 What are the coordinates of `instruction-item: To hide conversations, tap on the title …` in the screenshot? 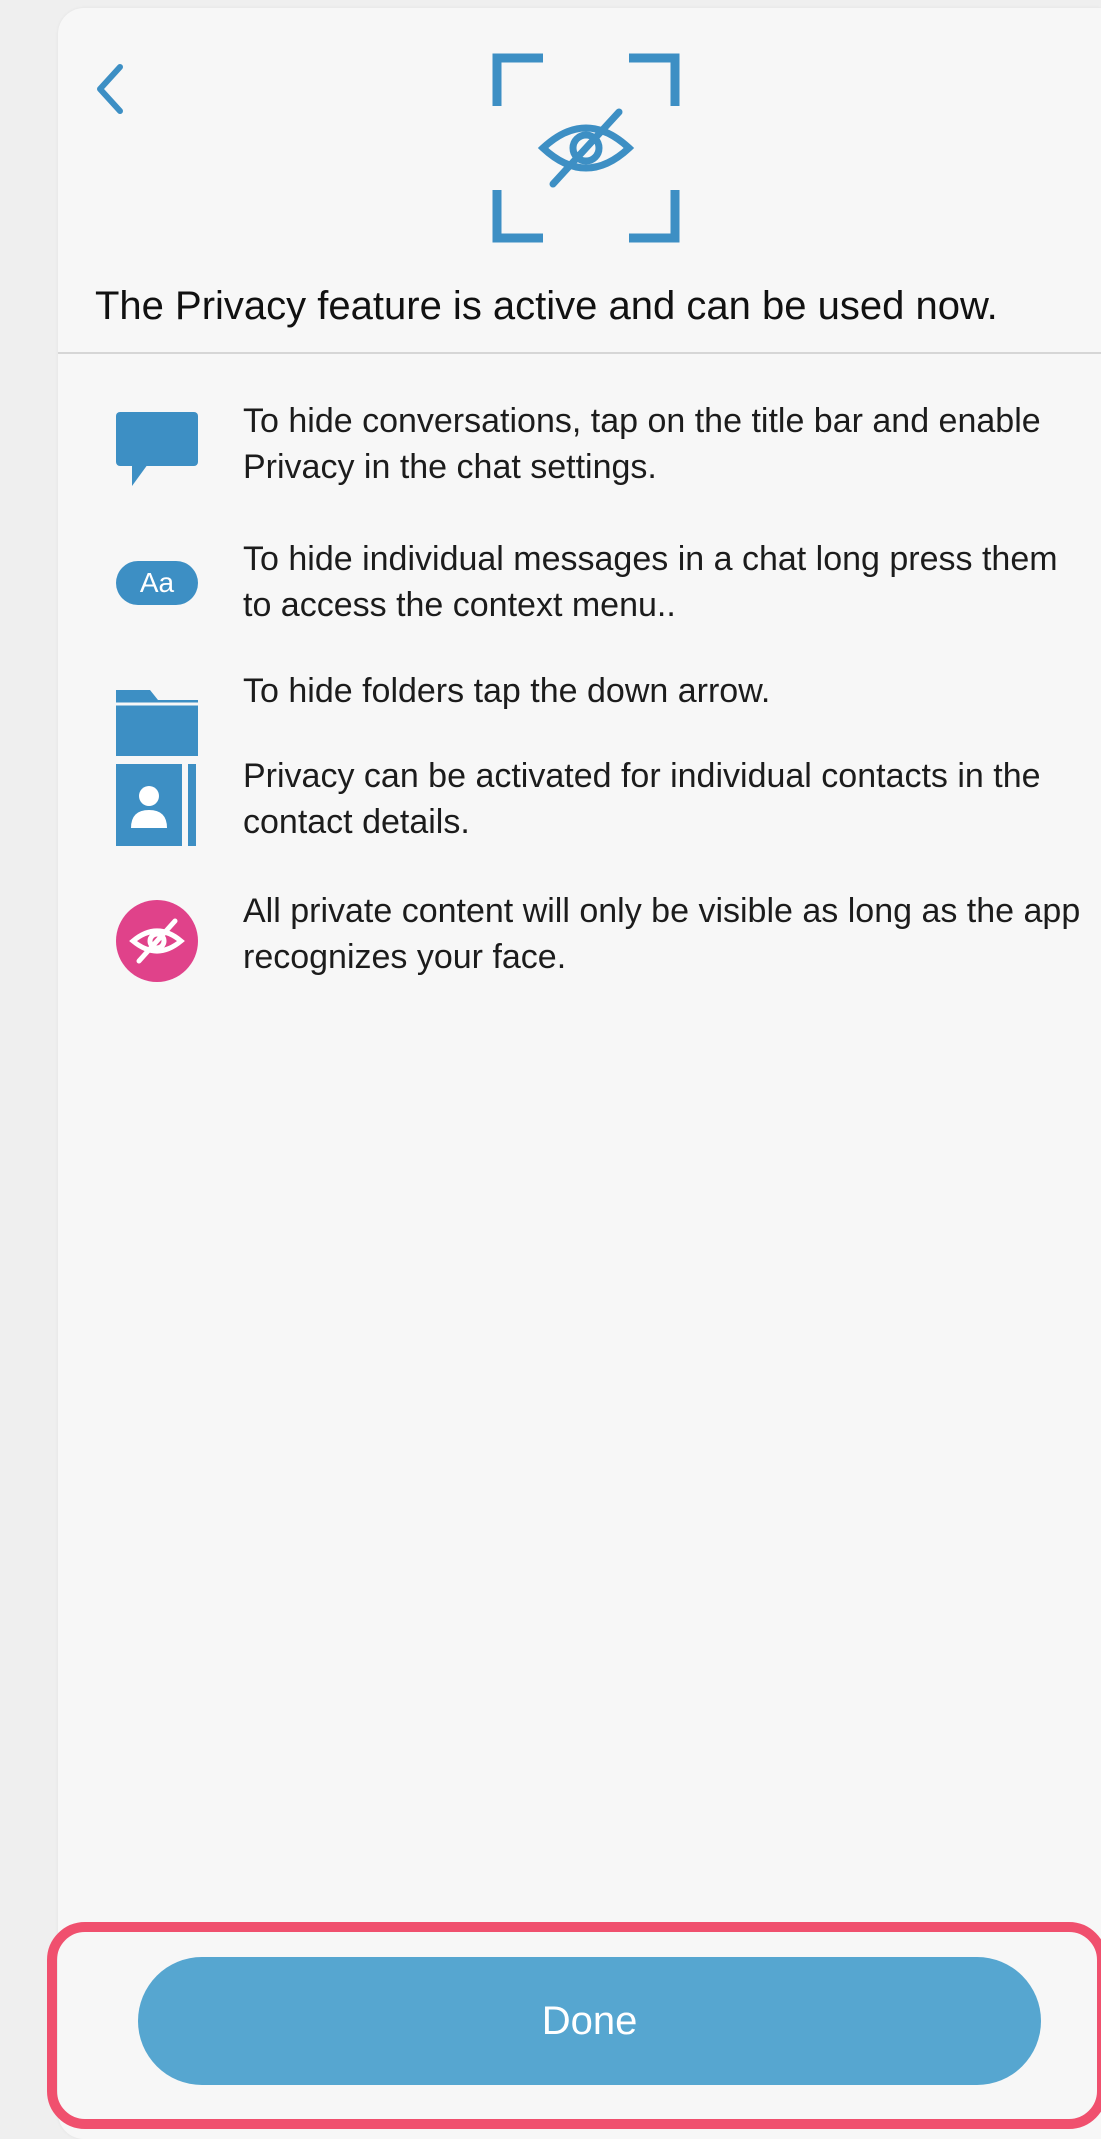 It's located at (579, 453).